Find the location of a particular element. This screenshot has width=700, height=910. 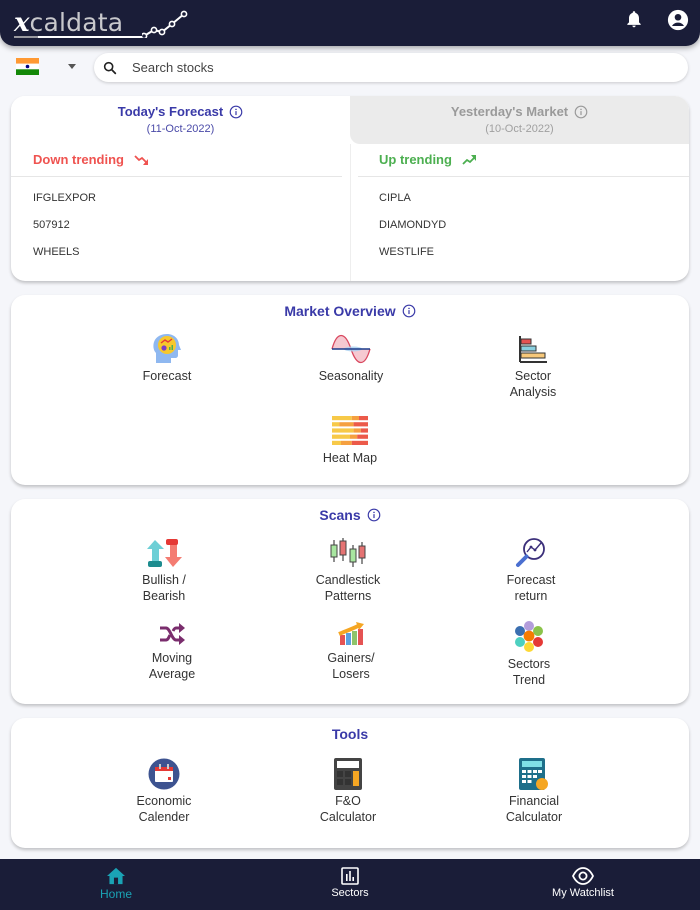

magnifier-chart-icon is located at coordinates (530, 552).